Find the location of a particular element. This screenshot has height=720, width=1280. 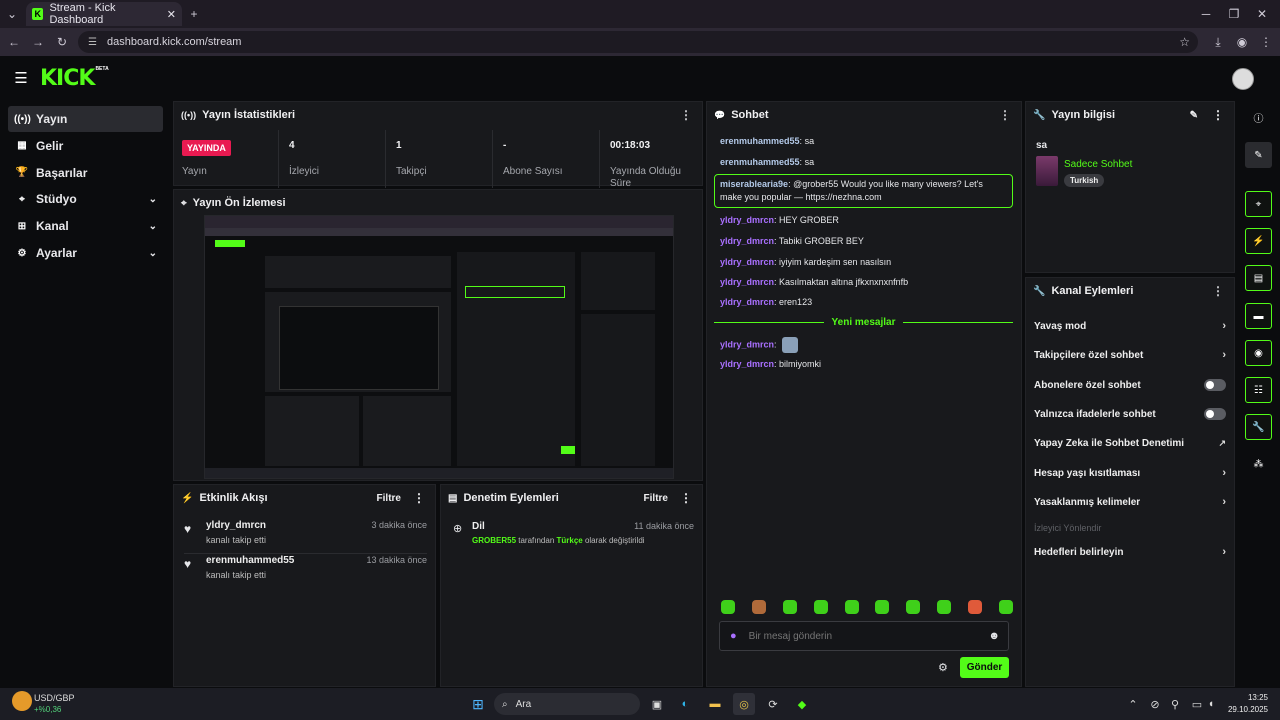

ticker-label: USD/GBP is located at coordinates (54, 698).